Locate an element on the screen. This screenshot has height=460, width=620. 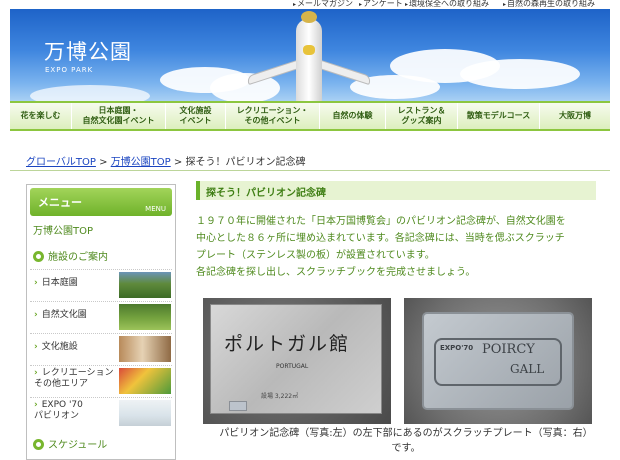
nav-restaurant-goods: レストラン＆ グッズ案内 is located at coordinates (422, 116).